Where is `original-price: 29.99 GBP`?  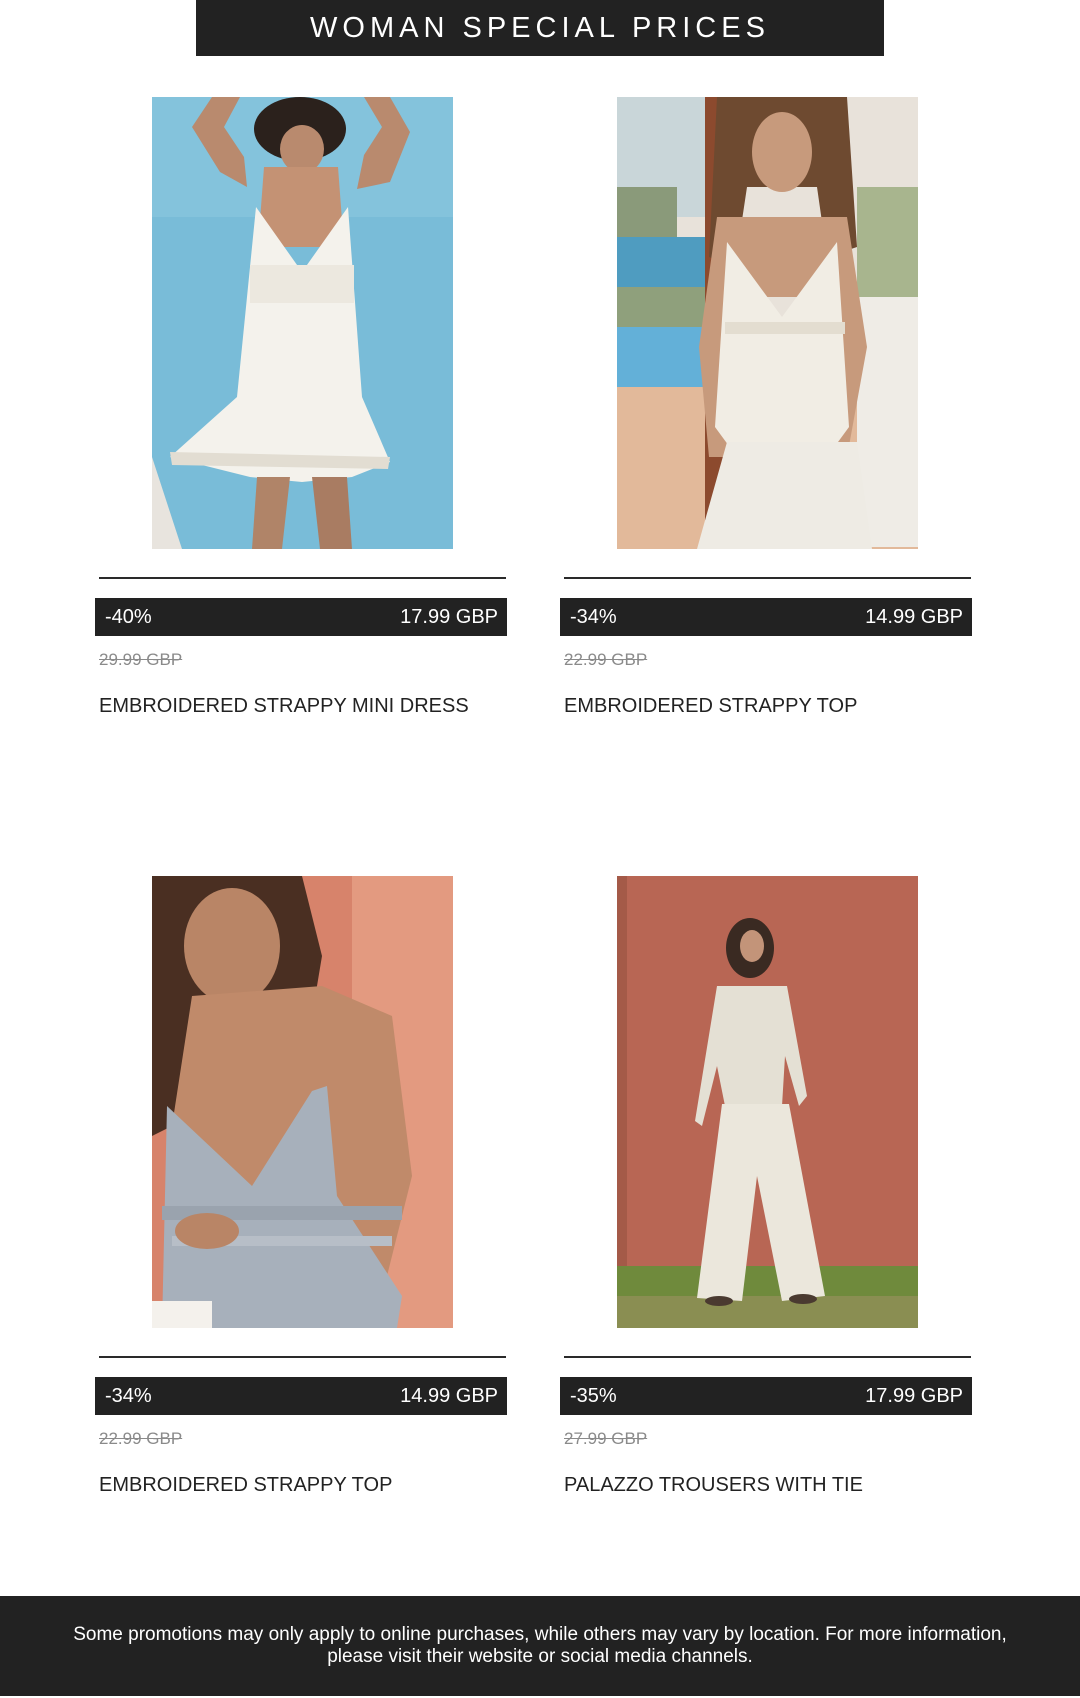
original-price: 29.99 GBP is located at coordinates (141, 659).